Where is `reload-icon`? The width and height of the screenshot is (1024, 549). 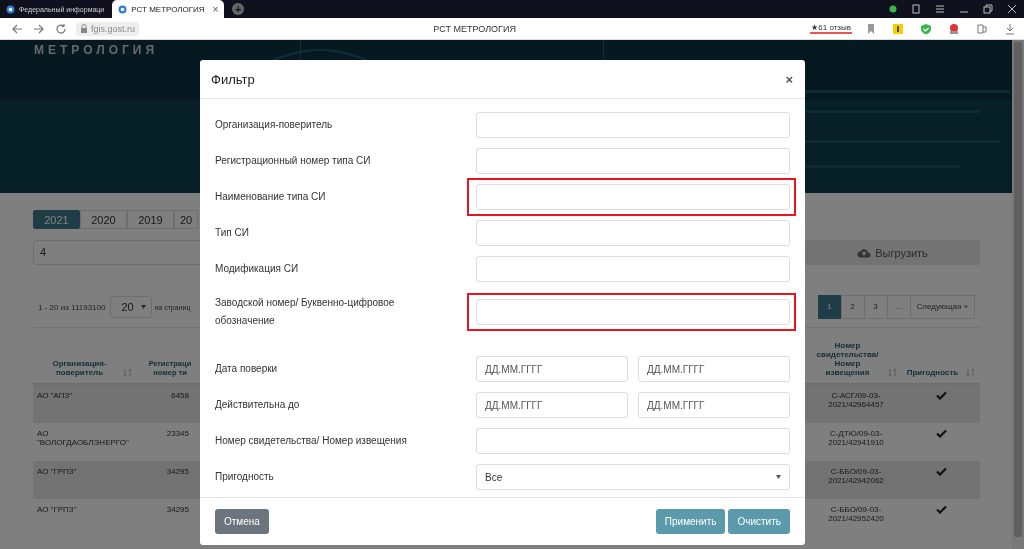
reload-icon is located at coordinates (61, 28).